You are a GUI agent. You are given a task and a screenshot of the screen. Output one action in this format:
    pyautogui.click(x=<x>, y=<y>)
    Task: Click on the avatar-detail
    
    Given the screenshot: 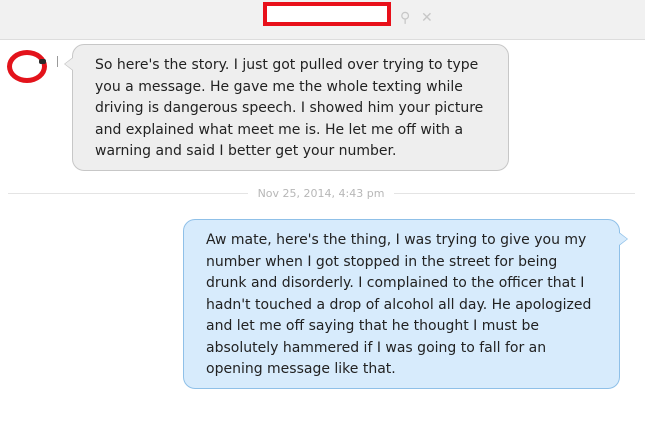 What is the action you would take?
    pyautogui.click(x=42, y=61)
    